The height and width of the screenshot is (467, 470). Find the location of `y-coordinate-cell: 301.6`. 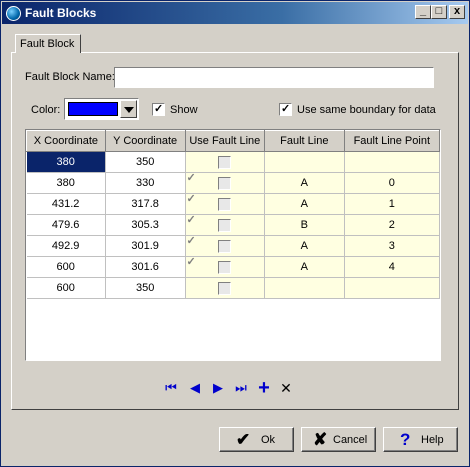

y-coordinate-cell: 301.6 is located at coordinates (145, 267).